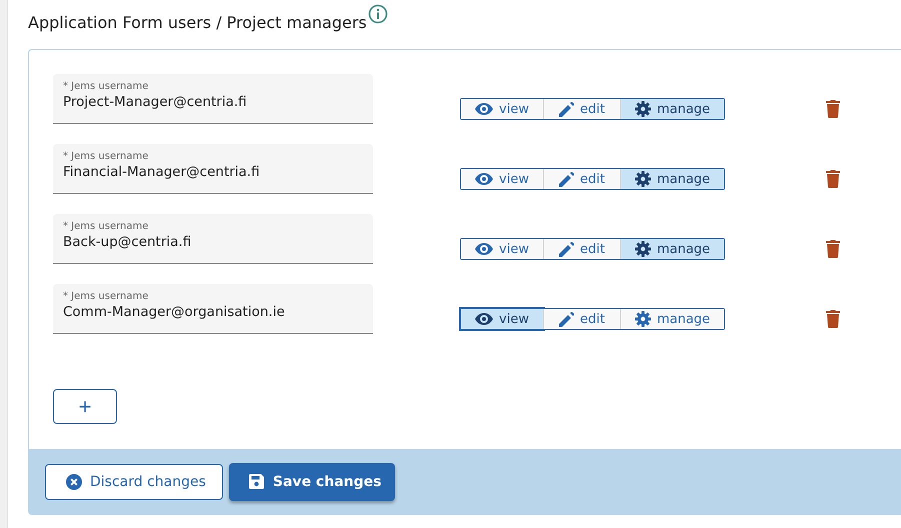  I want to click on username-field: * Jems username Back-up@centria.fi, so click(213, 239).